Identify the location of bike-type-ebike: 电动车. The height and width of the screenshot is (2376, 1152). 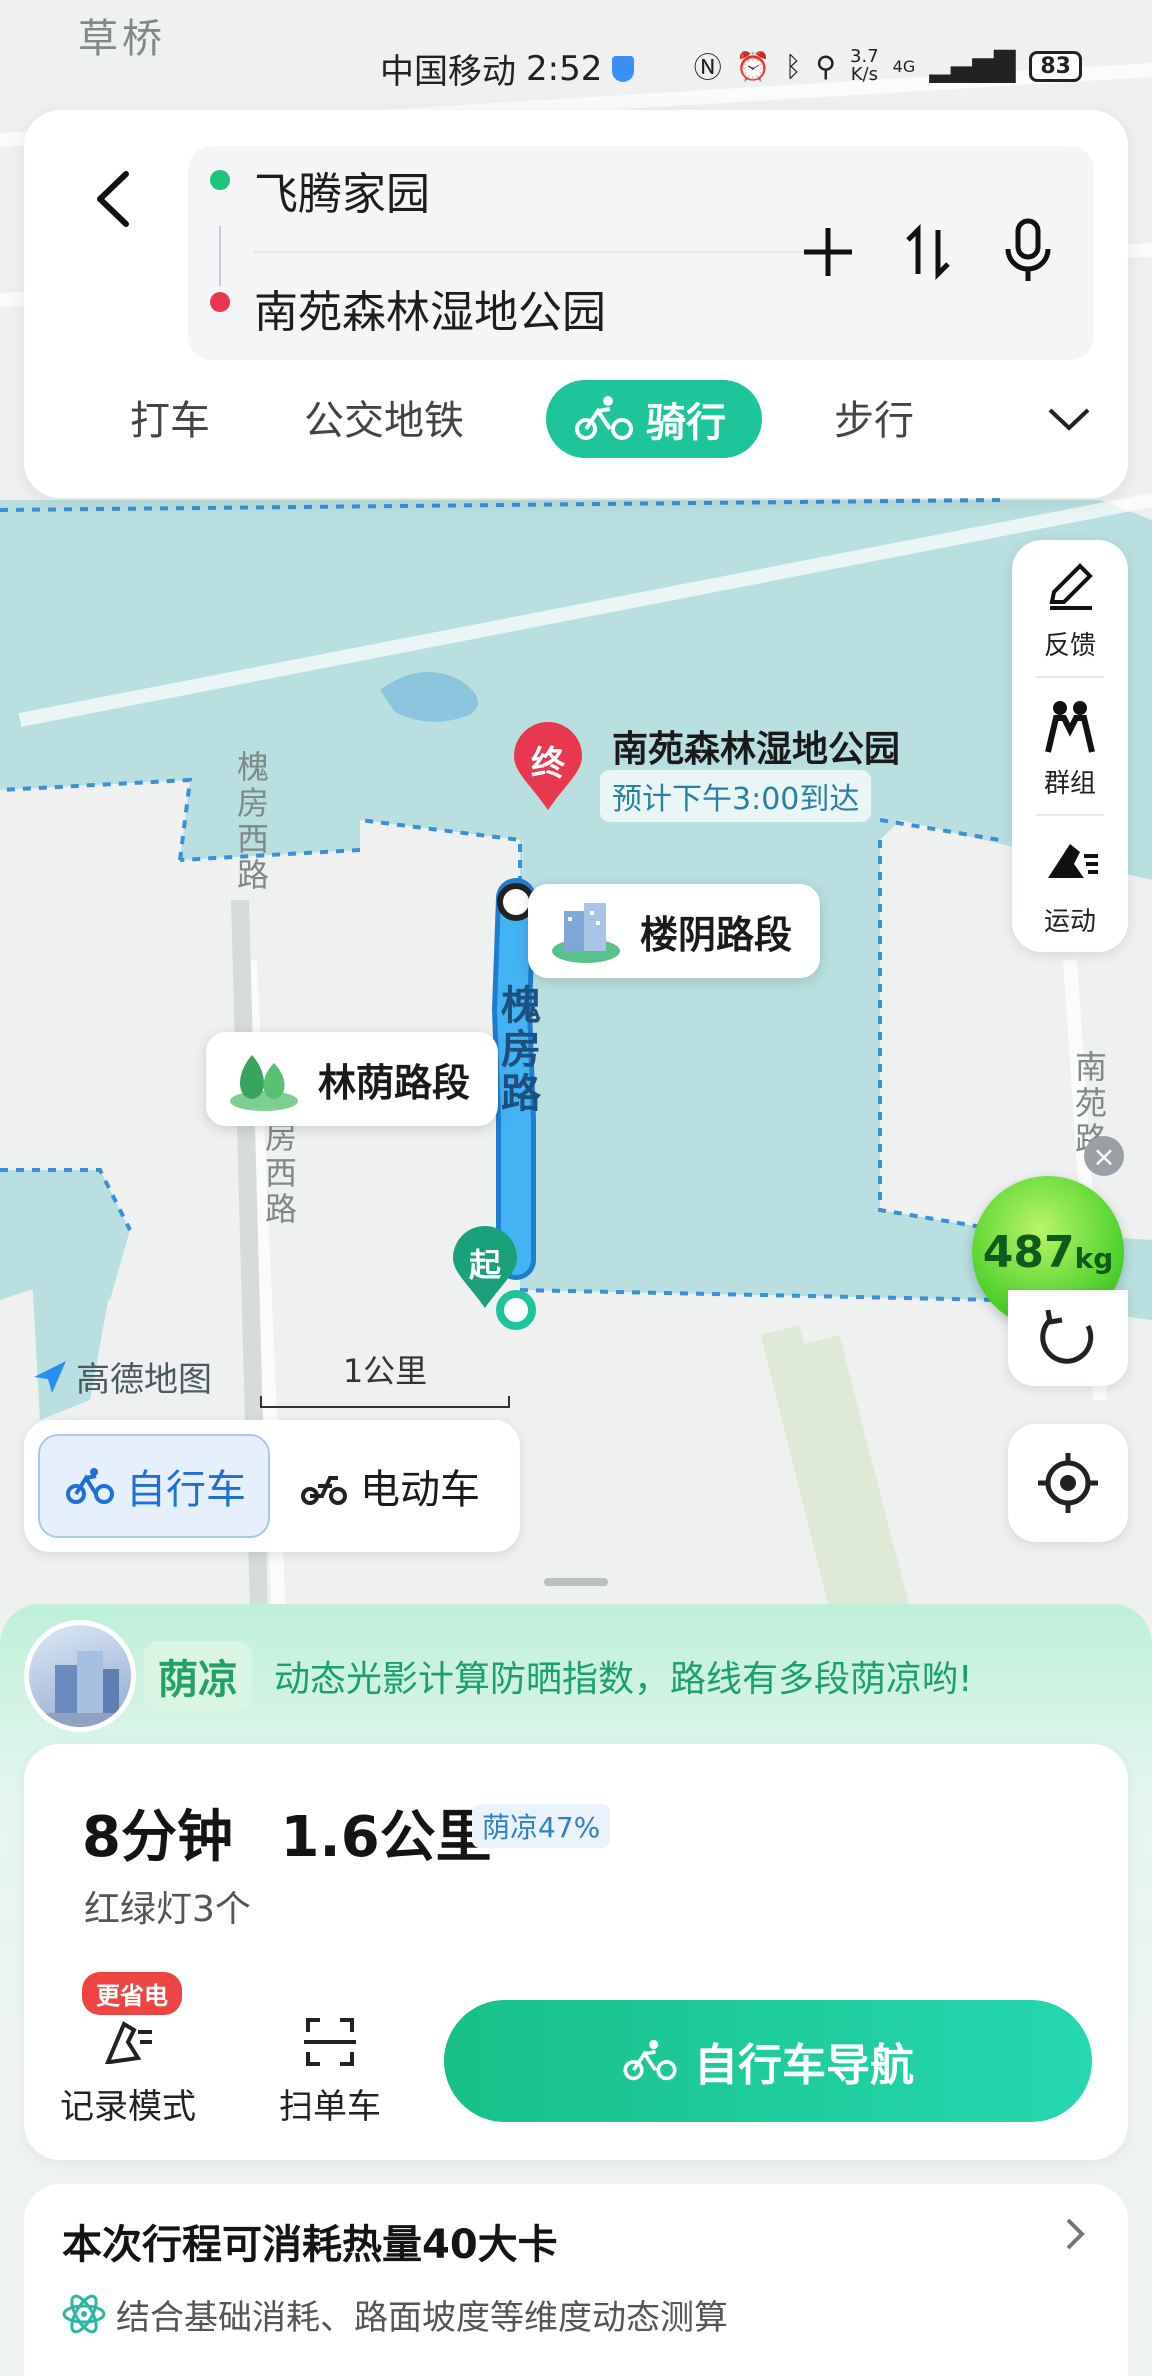
(390, 1486).